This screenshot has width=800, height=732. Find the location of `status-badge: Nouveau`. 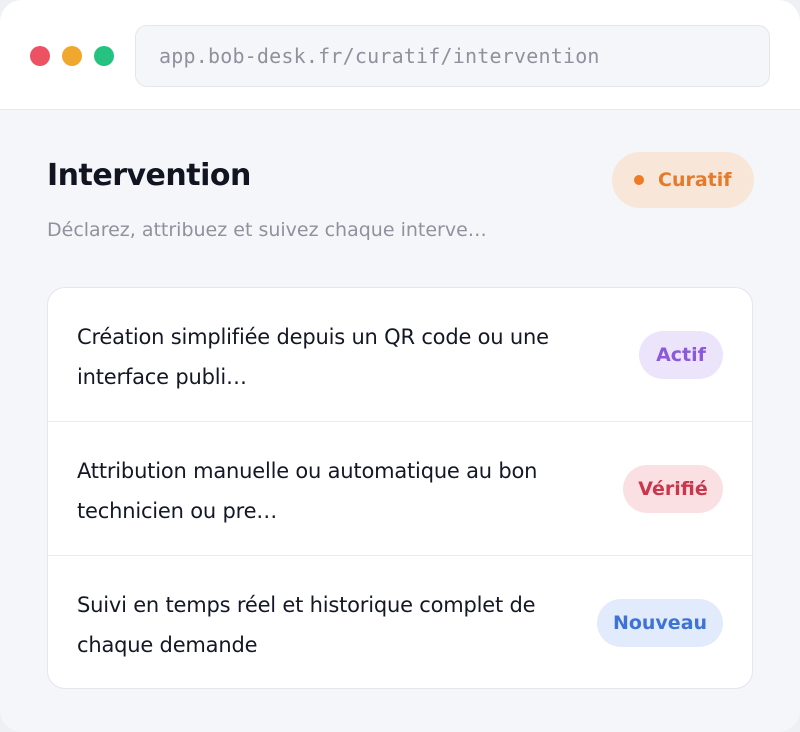

status-badge: Nouveau is located at coordinates (660, 623).